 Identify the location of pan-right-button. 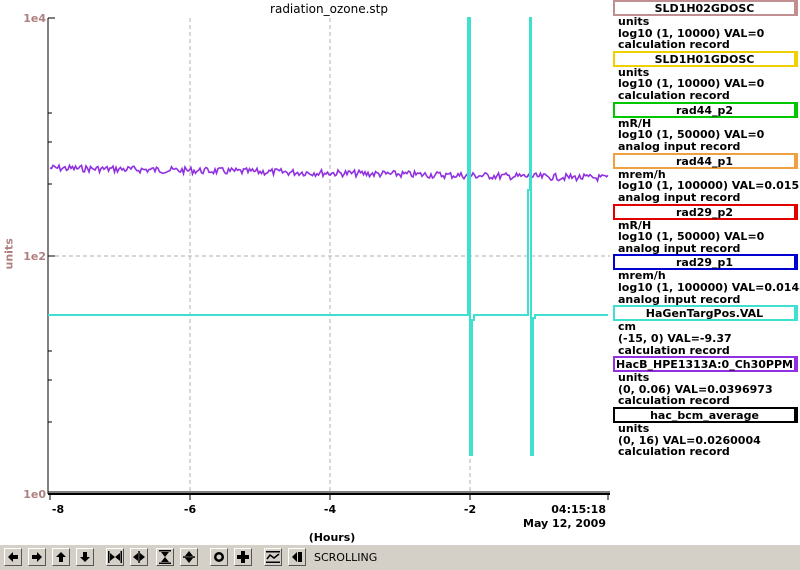
(37, 557).